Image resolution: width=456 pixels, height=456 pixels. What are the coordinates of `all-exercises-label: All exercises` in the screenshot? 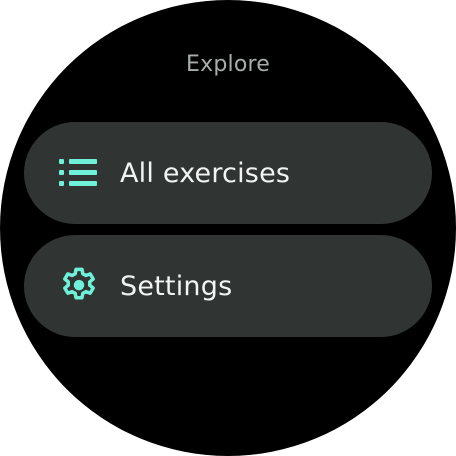 It's located at (205, 173).